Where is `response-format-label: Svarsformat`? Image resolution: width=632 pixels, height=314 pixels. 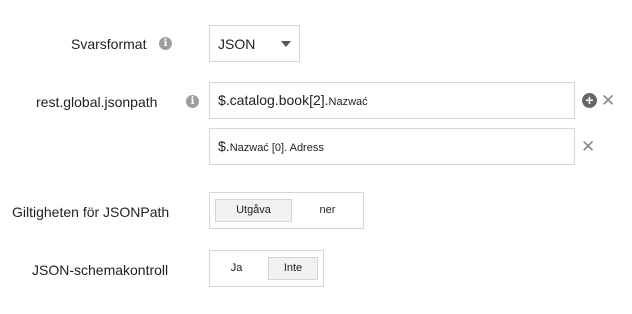
response-format-label: Svarsformat is located at coordinates (109, 44).